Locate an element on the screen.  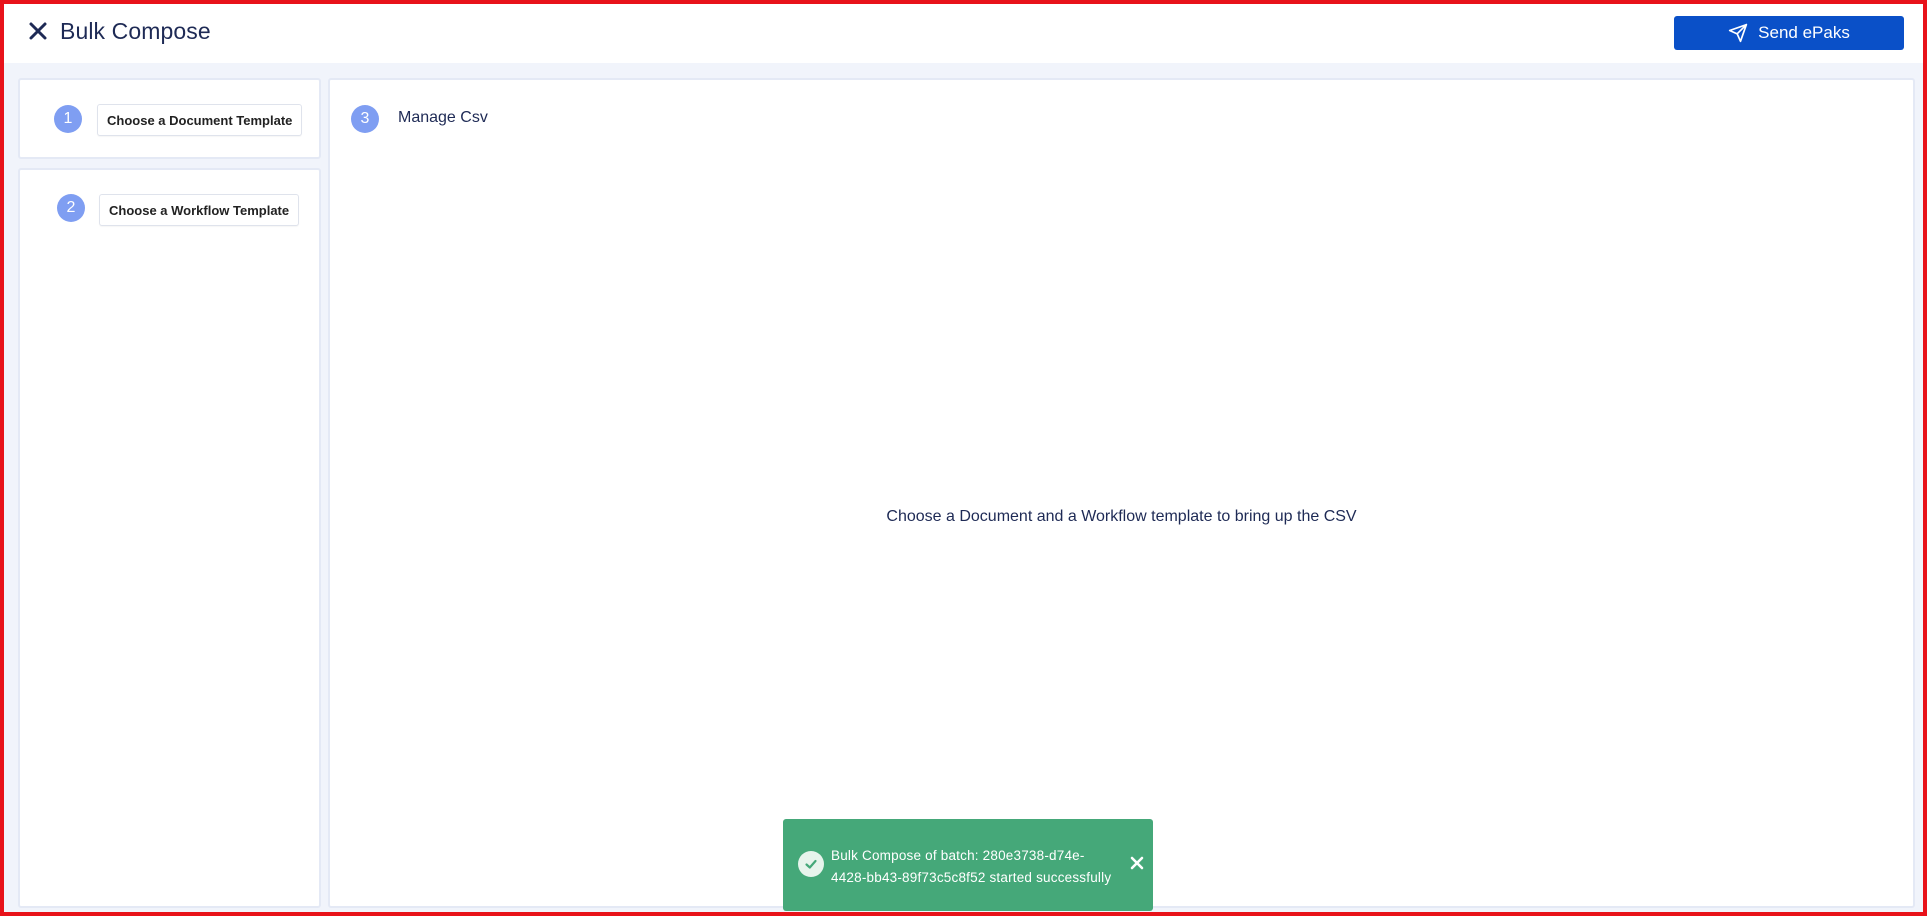
choose-document-template-button: Choose a Document Template is located at coordinates (200, 120).